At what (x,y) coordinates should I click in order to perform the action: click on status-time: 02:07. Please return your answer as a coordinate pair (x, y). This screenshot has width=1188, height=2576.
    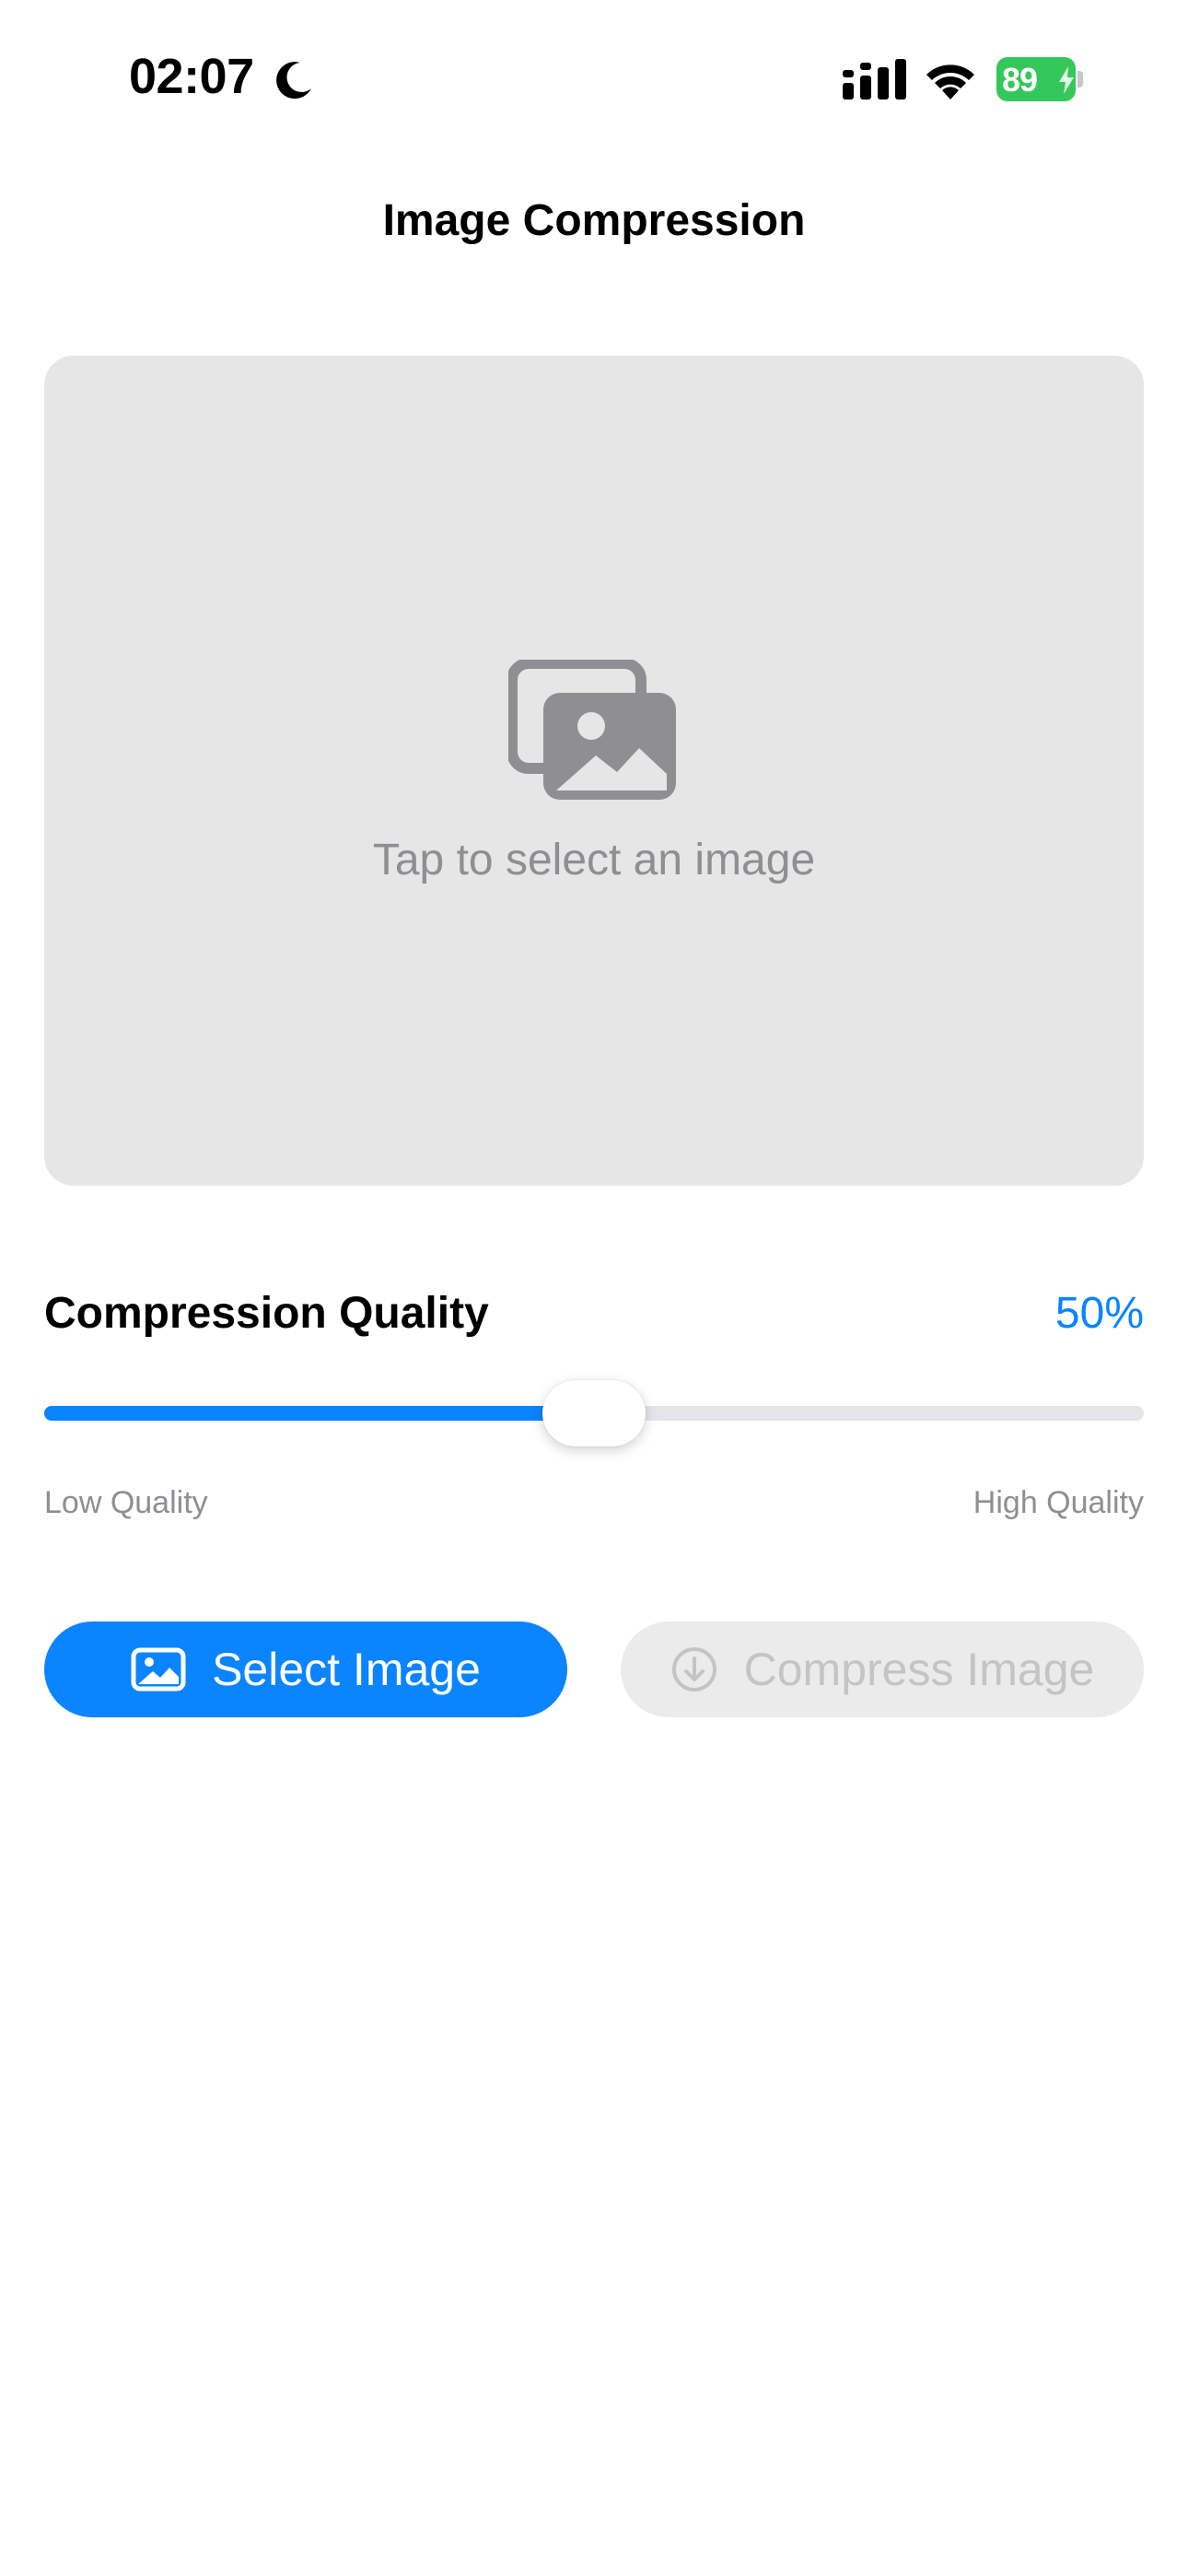
    Looking at the image, I should click on (191, 76).